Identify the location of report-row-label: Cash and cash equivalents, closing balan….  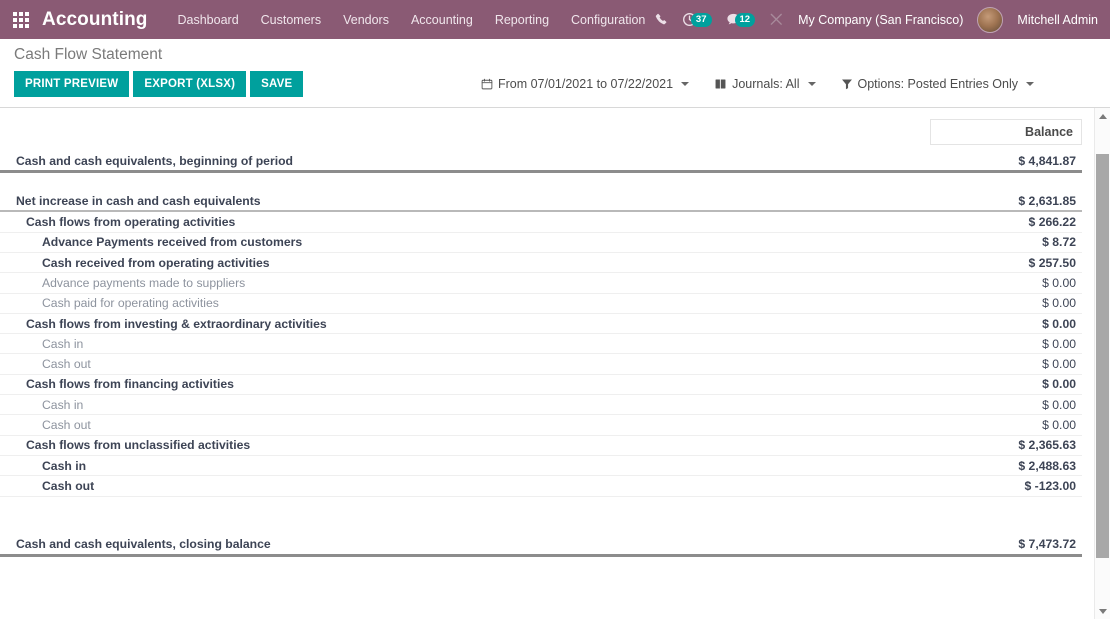
(143, 544).